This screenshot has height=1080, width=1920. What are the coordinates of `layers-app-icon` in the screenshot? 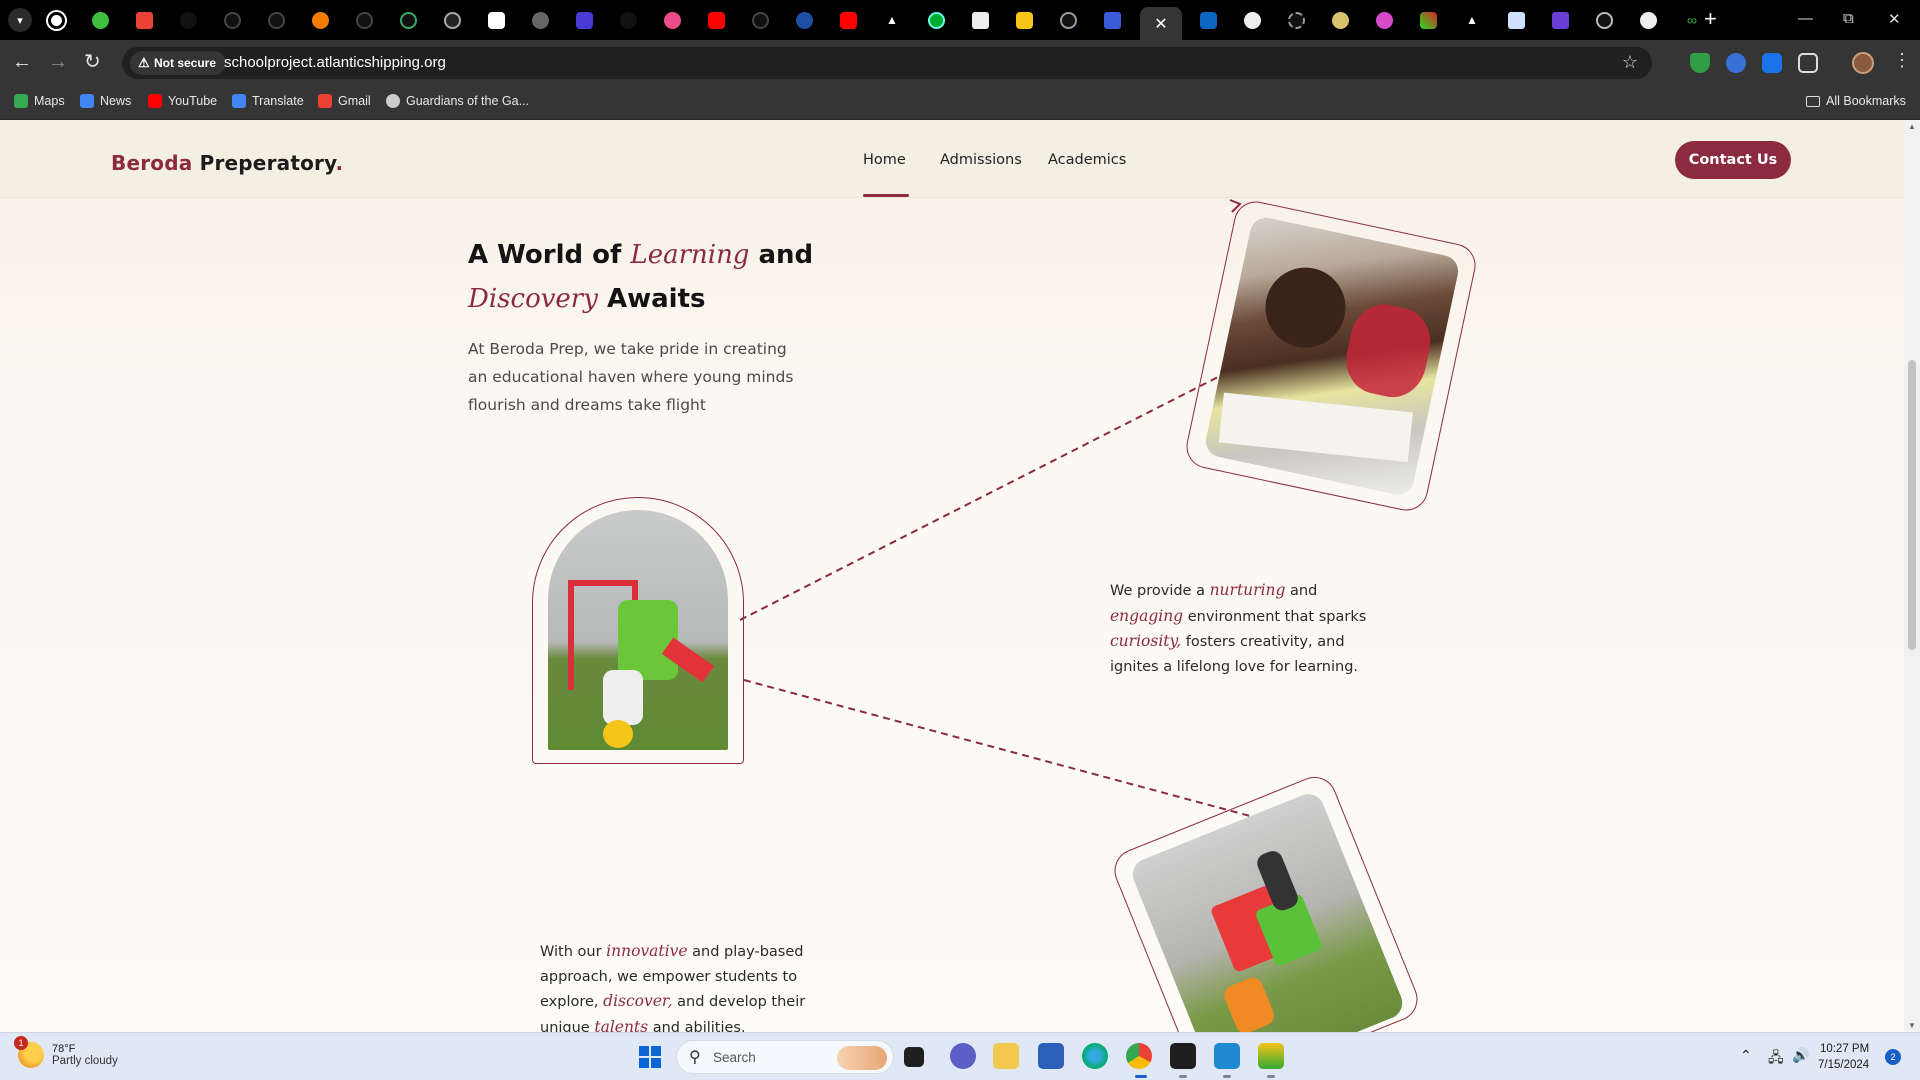 It's located at (1271, 1056).